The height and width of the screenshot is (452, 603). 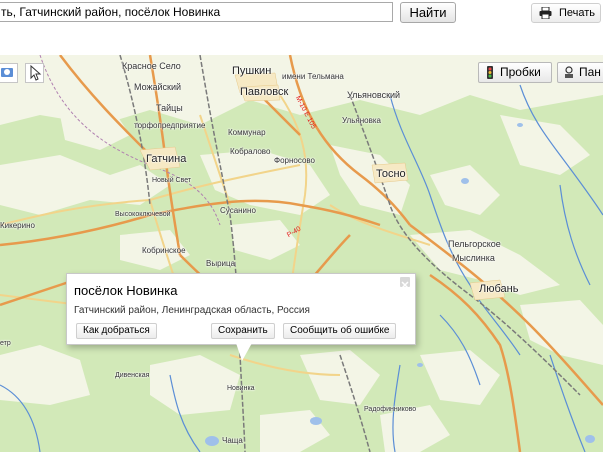 I want to click on place-label: Чаща, so click(x=232, y=440).